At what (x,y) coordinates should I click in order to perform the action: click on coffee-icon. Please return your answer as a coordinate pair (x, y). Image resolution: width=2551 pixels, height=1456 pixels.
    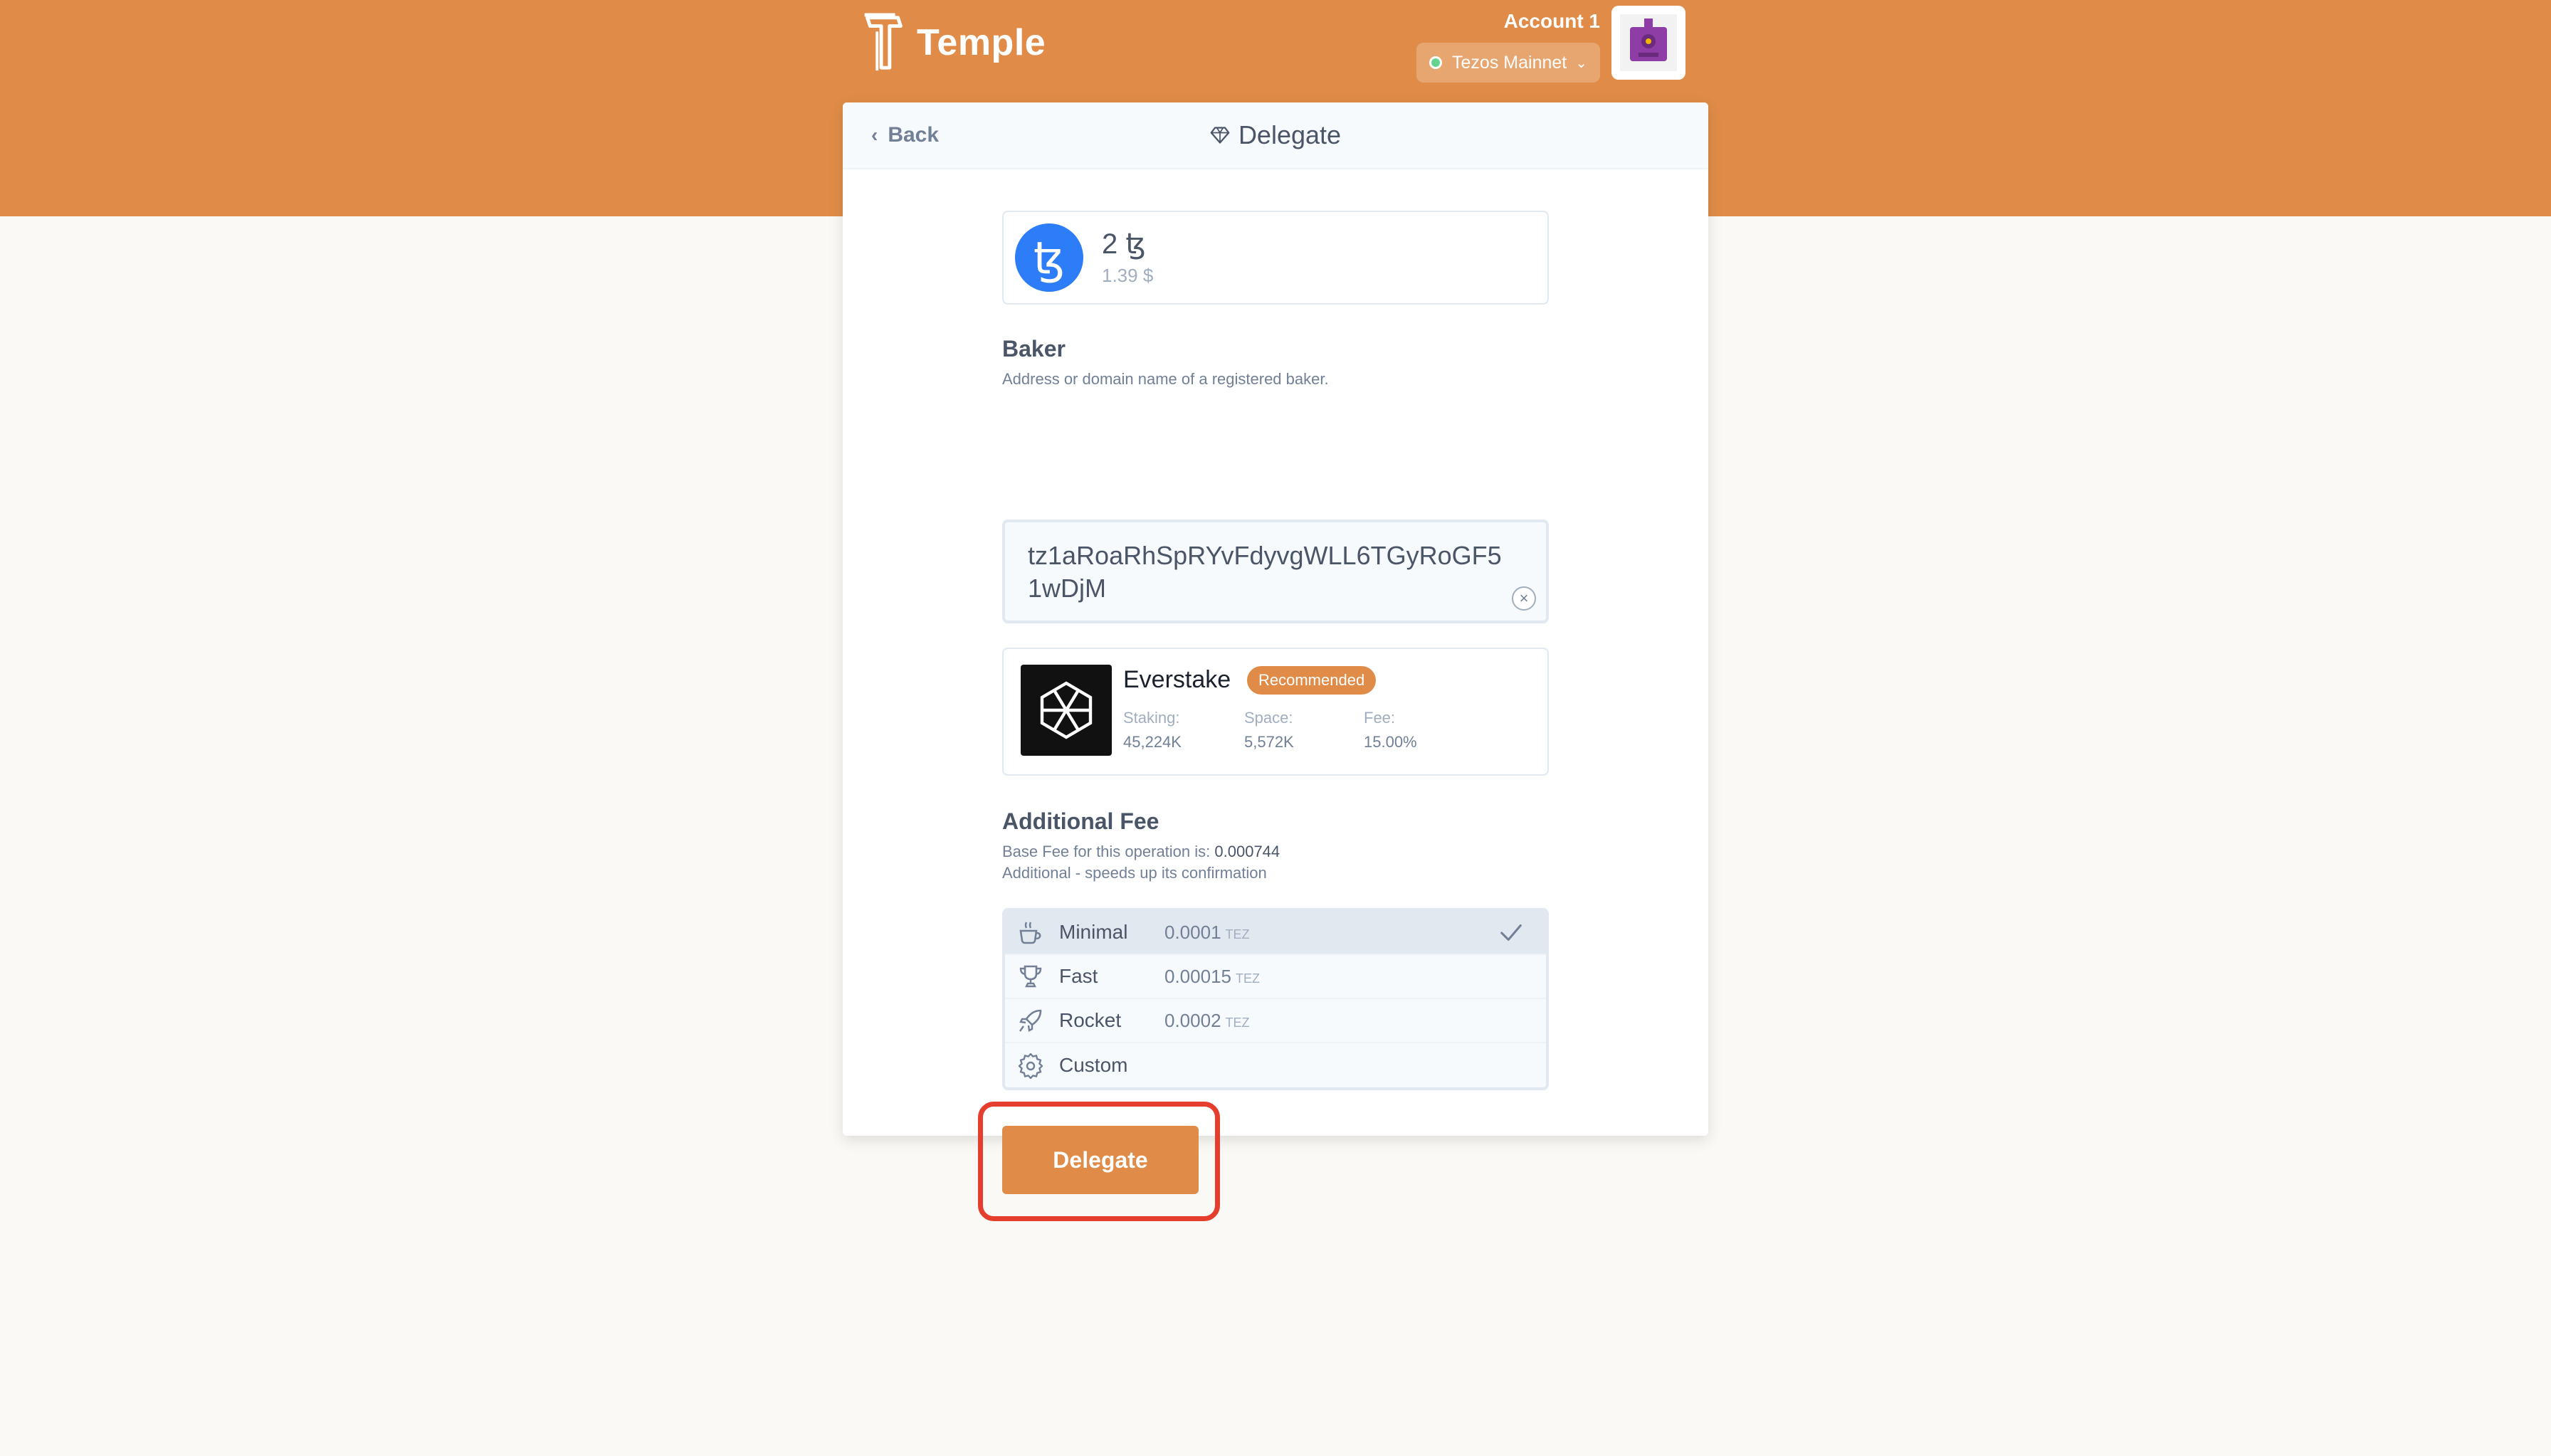
    Looking at the image, I should click on (1030, 933).